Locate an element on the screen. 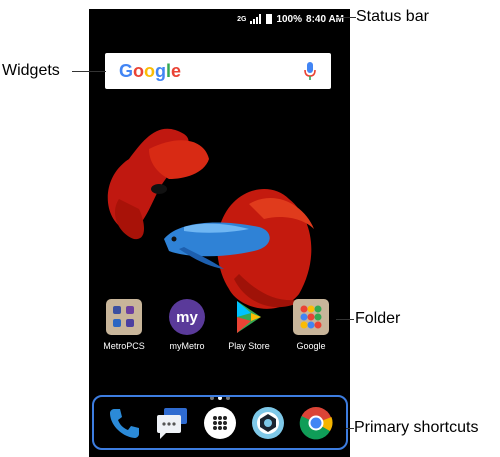  phone-icon is located at coordinates (124, 423).